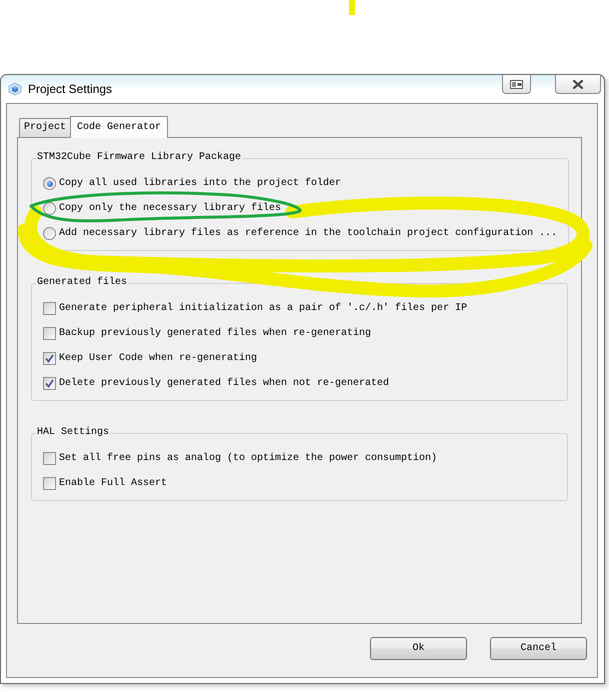 Image resolution: width=609 pixels, height=692 pixels. What do you see at coordinates (119, 127) in the screenshot?
I see `tab: Code Generator` at bounding box center [119, 127].